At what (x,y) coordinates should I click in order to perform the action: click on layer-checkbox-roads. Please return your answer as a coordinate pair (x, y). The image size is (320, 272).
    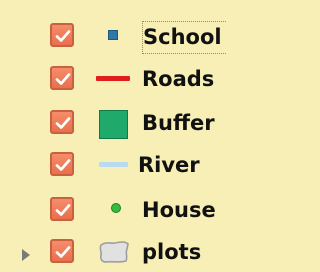
    Looking at the image, I should click on (62, 78).